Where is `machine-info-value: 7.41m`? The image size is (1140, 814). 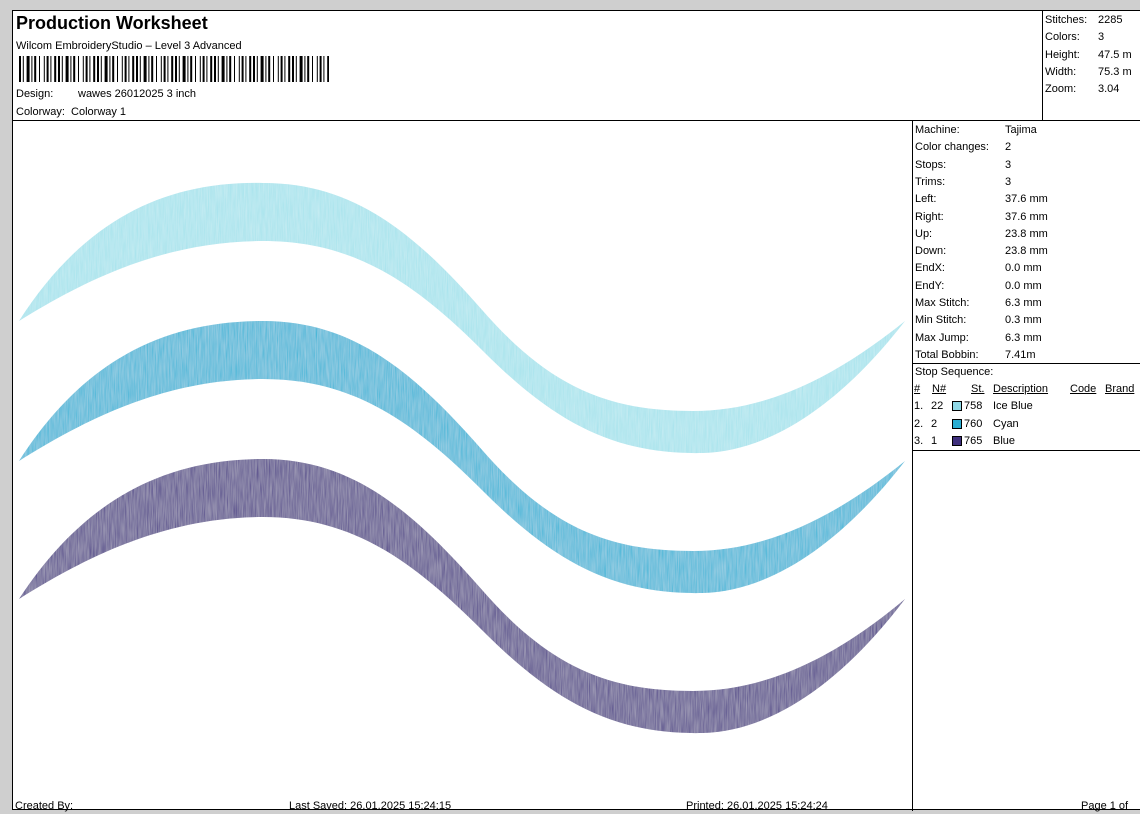 machine-info-value: 7.41m is located at coordinates (1020, 354).